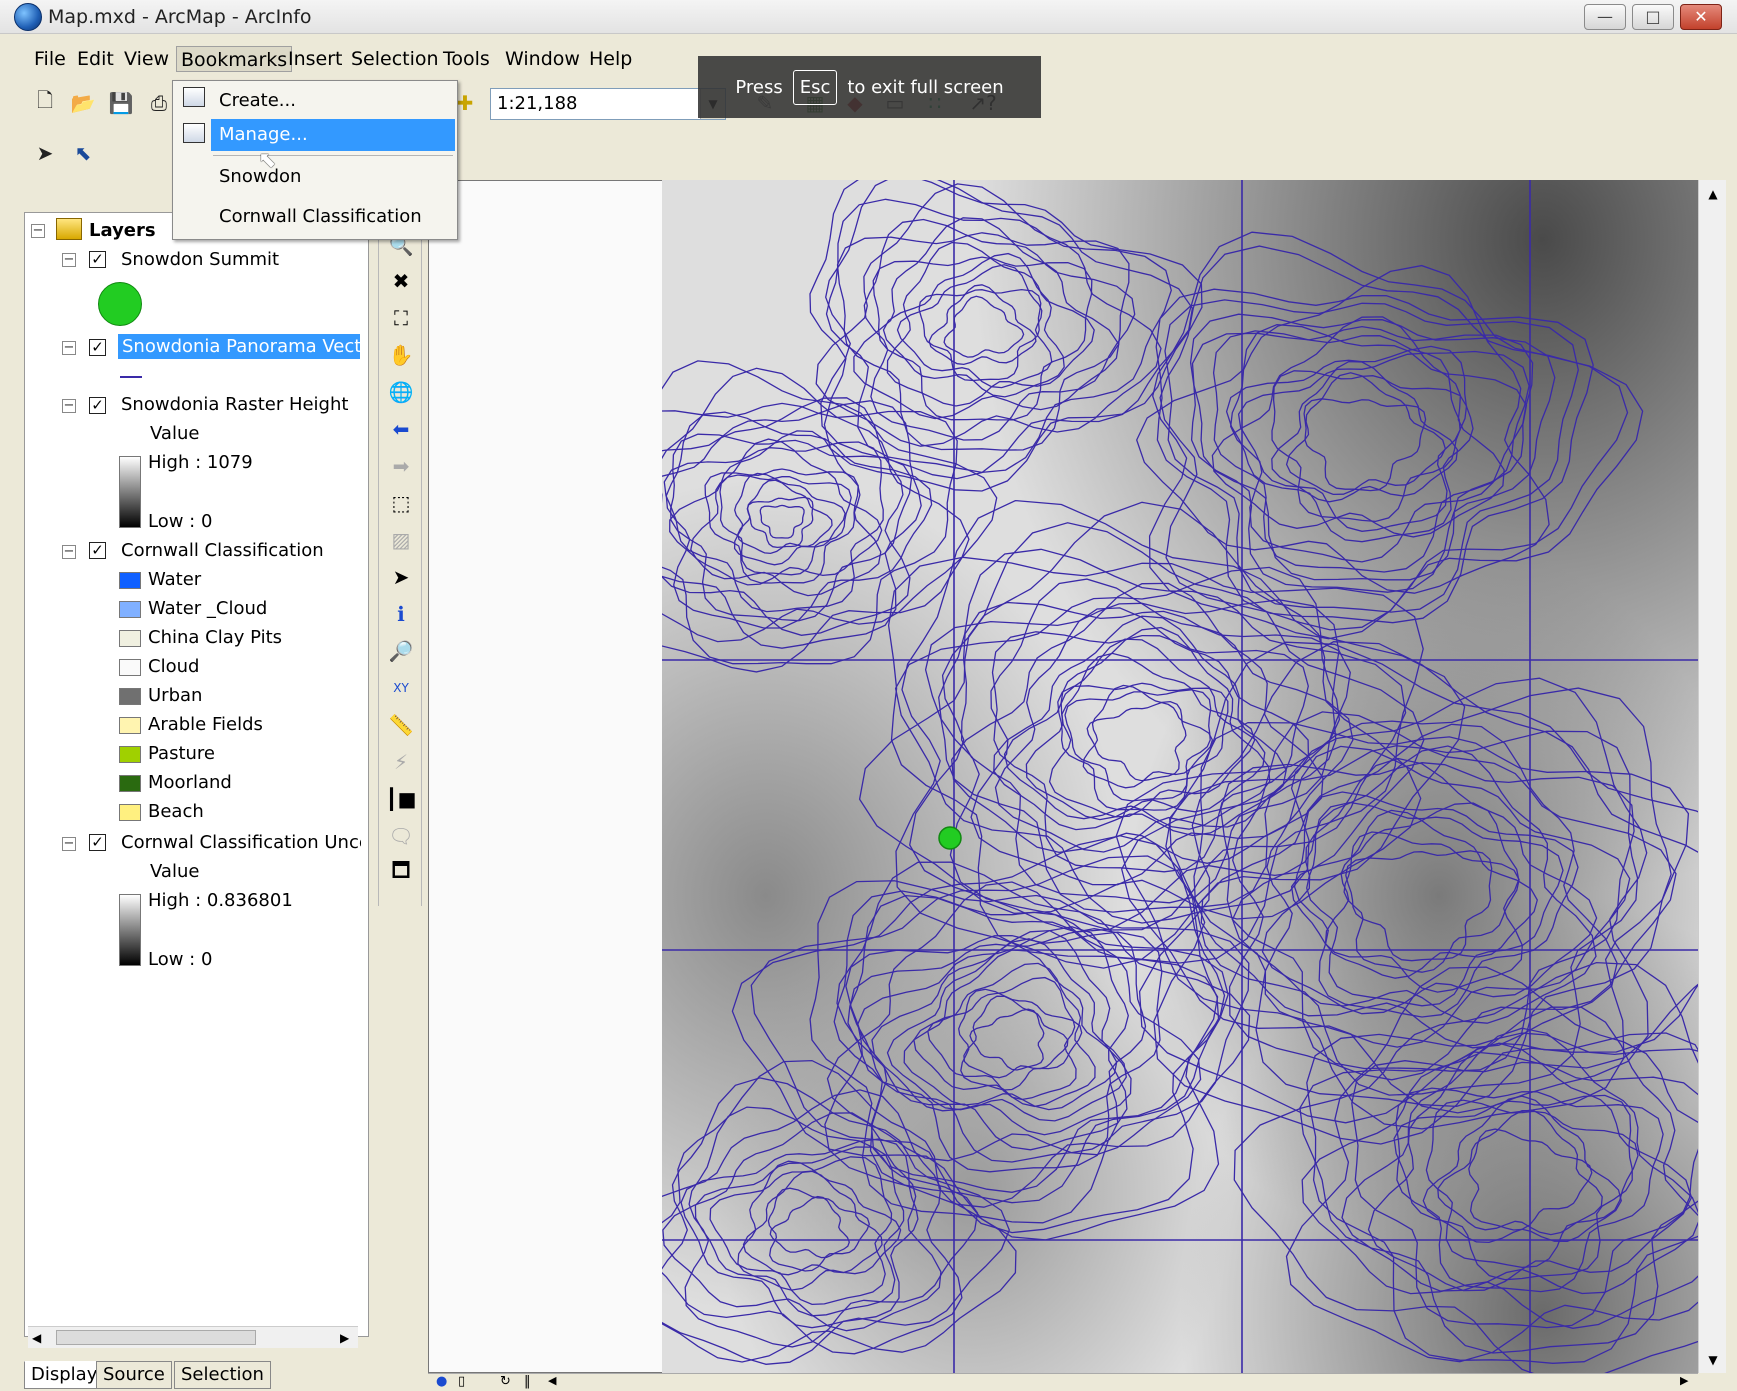 The width and height of the screenshot is (1737, 1391). Describe the element at coordinates (759, 87) in the screenshot. I see `fullscreen-press-text: Press` at that location.